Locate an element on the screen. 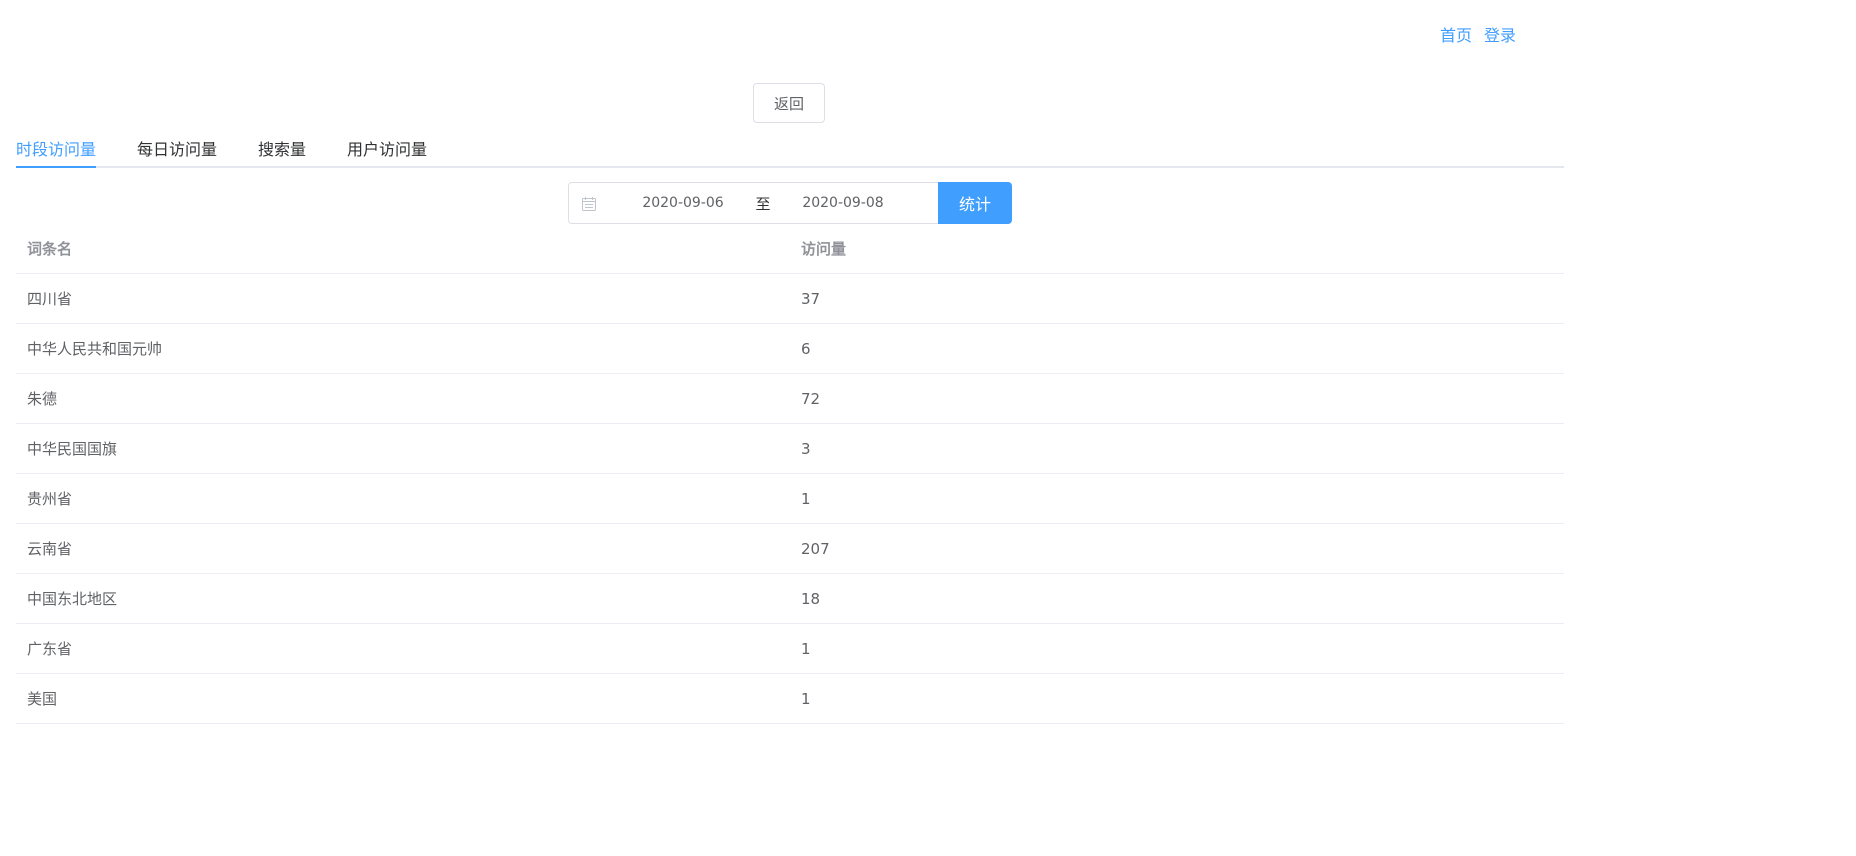 Image resolution: width=1856 pixels, height=856 pixels. range-separator: 至 is located at coordinates (763, 203).